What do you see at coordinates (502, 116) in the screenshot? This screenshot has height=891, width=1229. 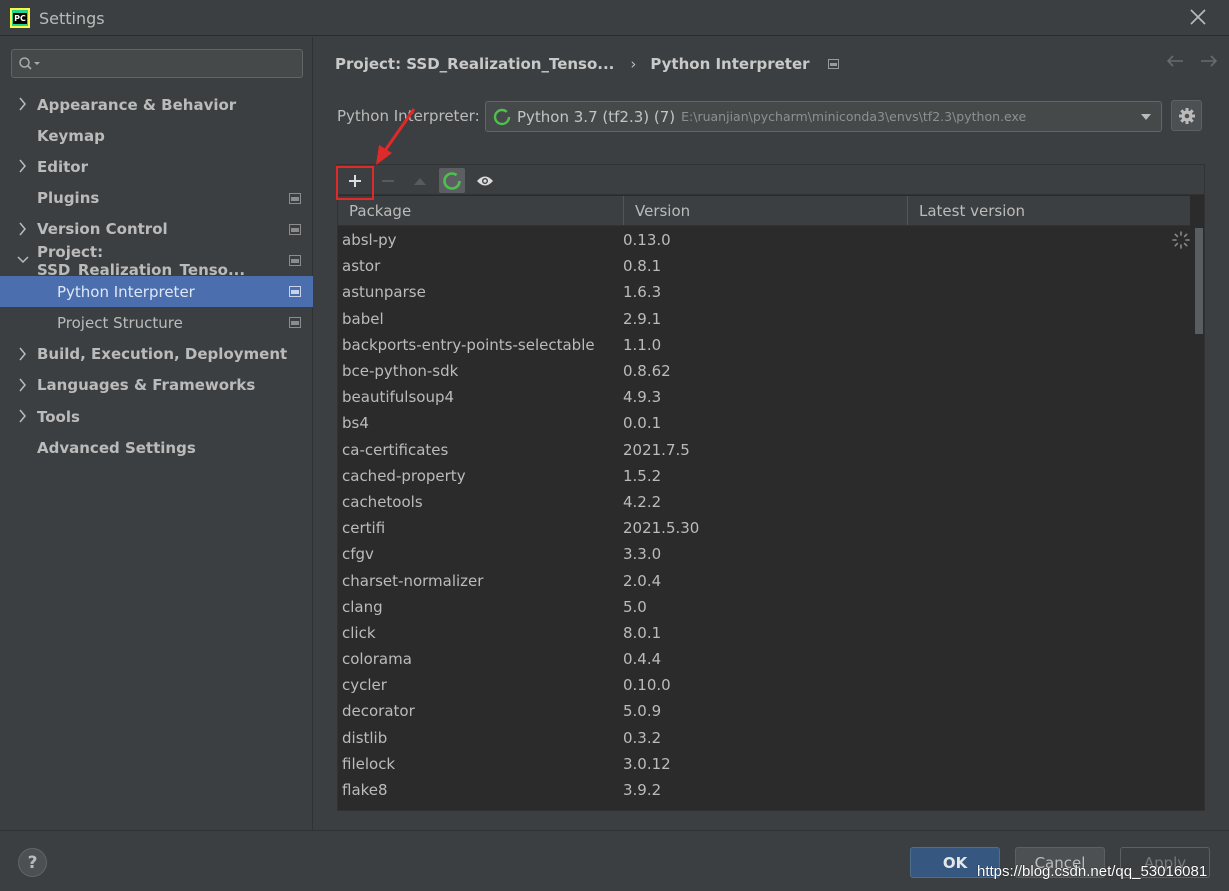 I see `interpreter-status-icon` at bounding box center [502, 116].